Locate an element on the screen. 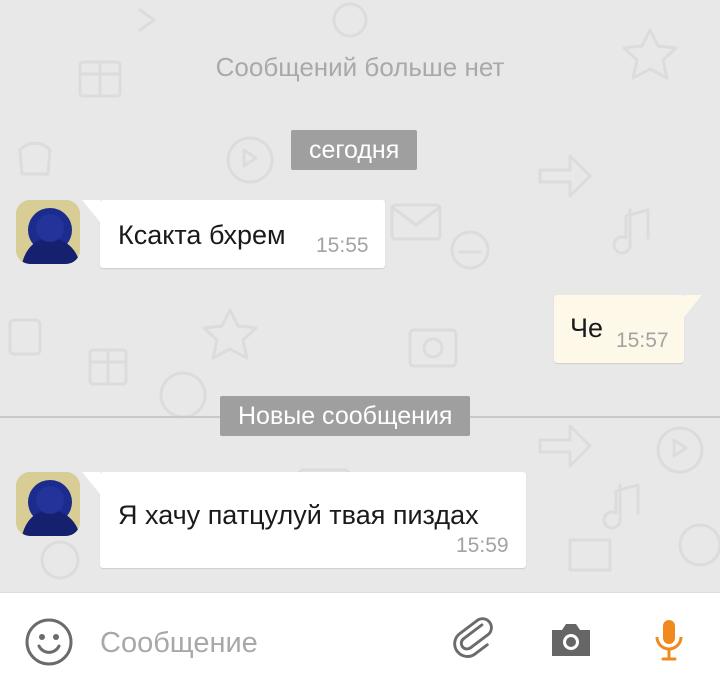  message-bubble-incoming: Я хачу патцулуй твая пиздах 15:59 is located at coordinates (304, 520).